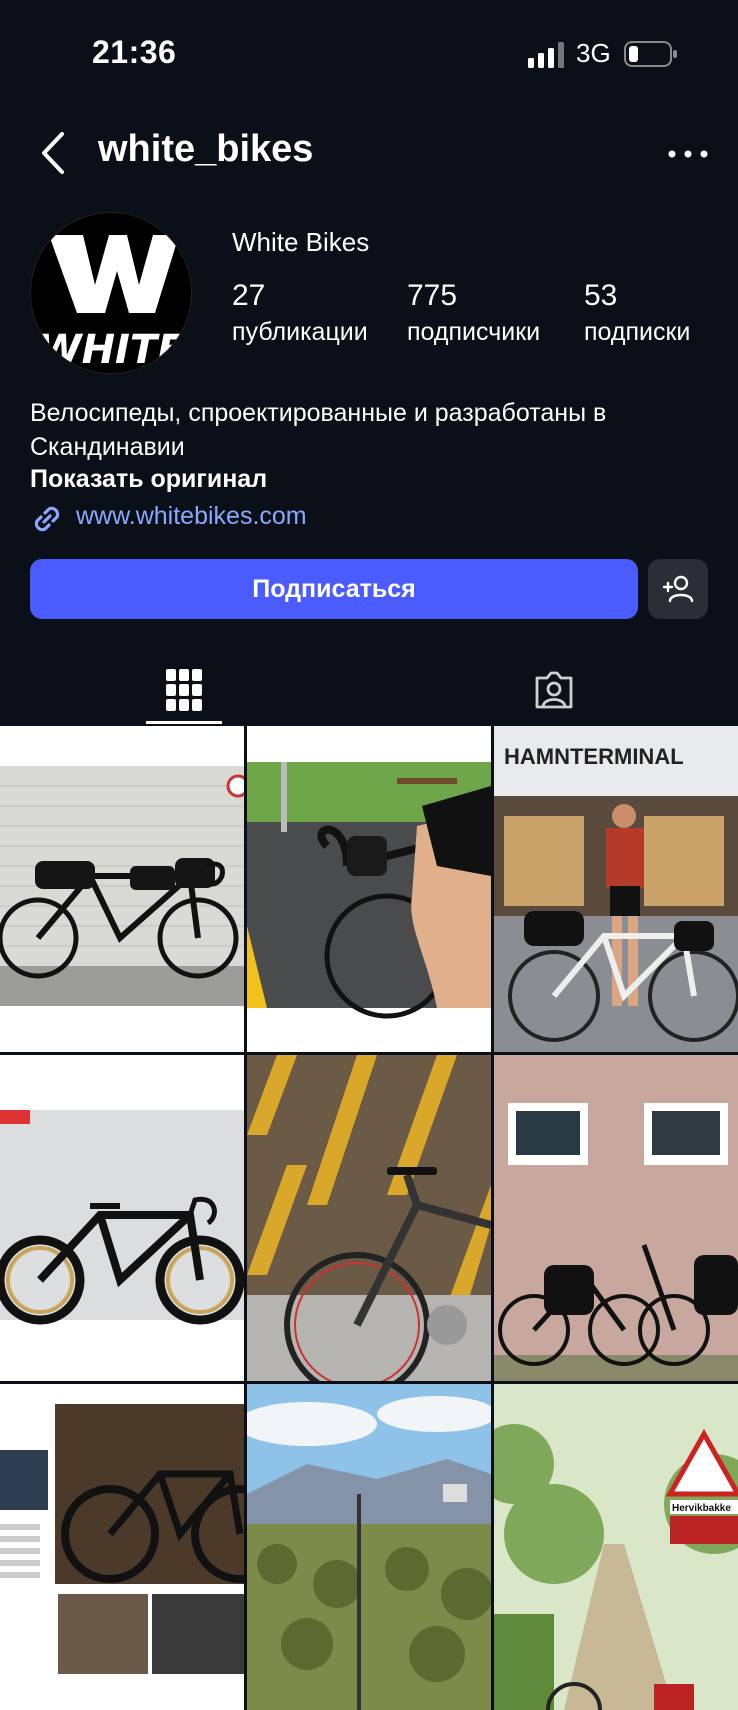  I want to click on tab-posts-grid, so click(184, 690).